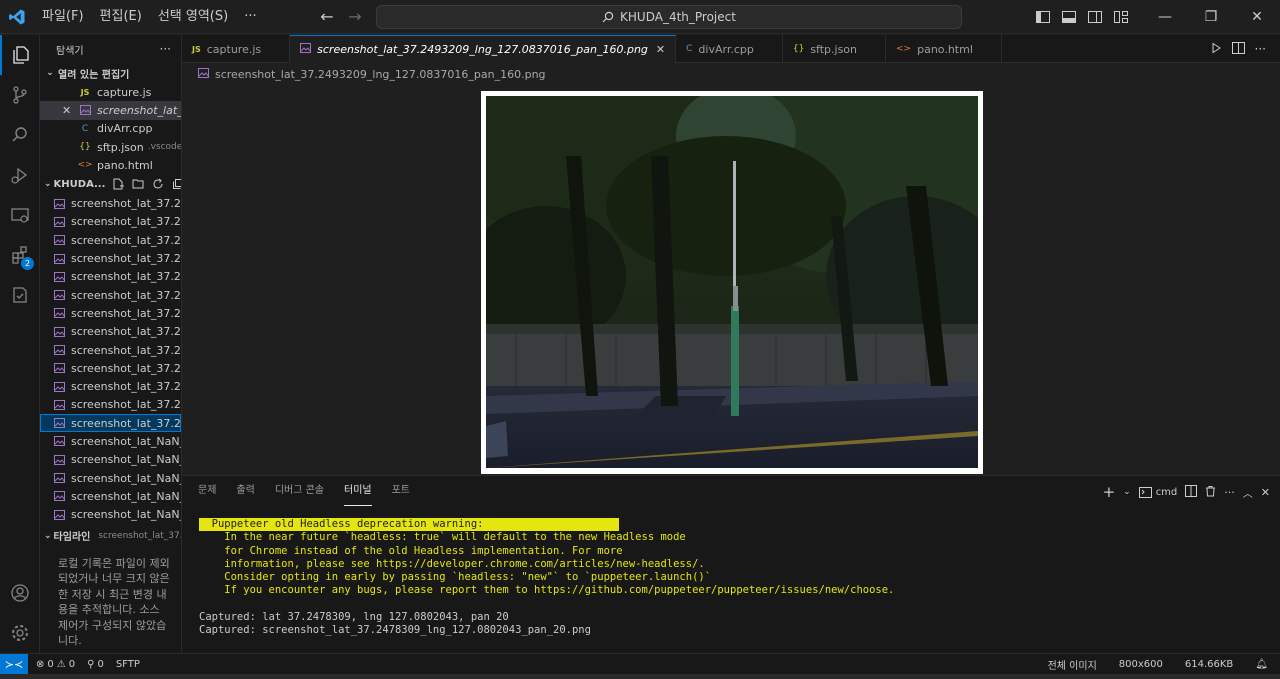 This screenshot has width=1280, height=679. I want to click on split-editor-icon, so click(1238, 49).